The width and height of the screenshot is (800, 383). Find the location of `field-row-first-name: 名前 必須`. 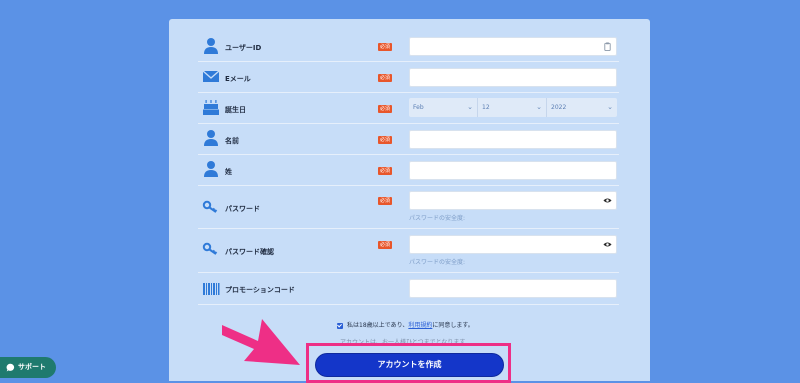

field-row-first-name: 名前 必須 is located at coordinates (408, 140).